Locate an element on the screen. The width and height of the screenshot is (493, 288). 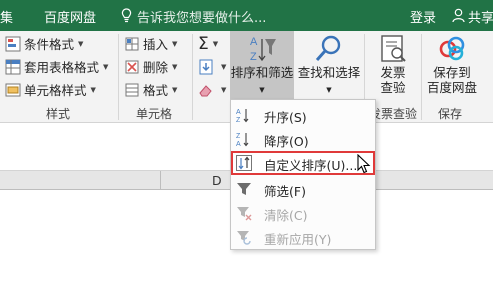
invoice-group-label: 发票查验 is located at coordinates (393, 114).